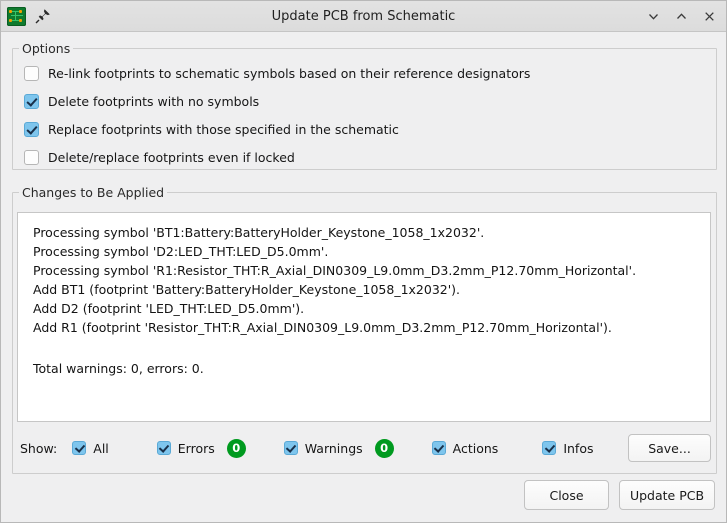  Describe the element at coordinates (29, 16) in the screenshot. I see `titlebar-left-icons` at that location.